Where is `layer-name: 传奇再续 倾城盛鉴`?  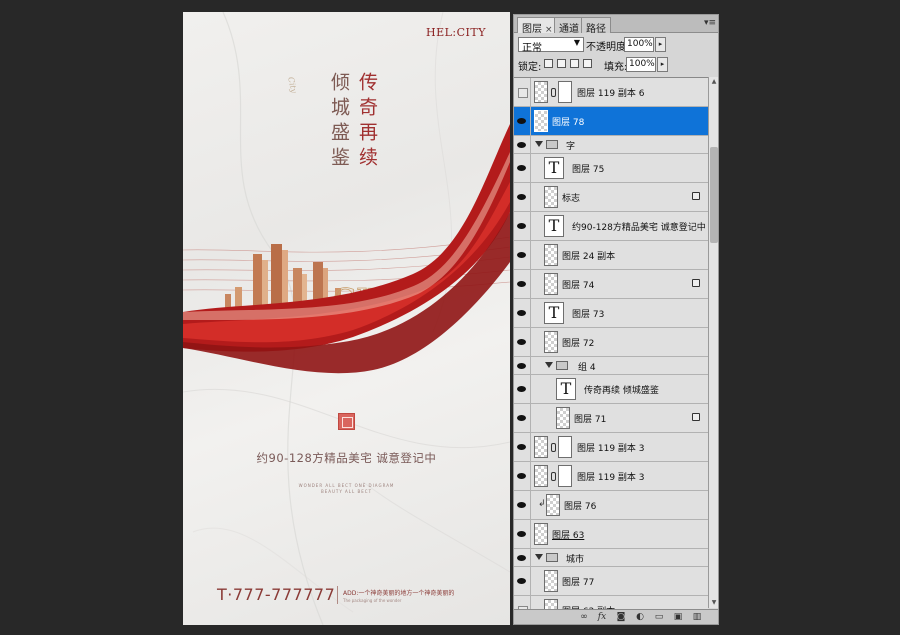
layer-name: 传奇再续 倾城盛鉴 is located at coordinates (621, 391).